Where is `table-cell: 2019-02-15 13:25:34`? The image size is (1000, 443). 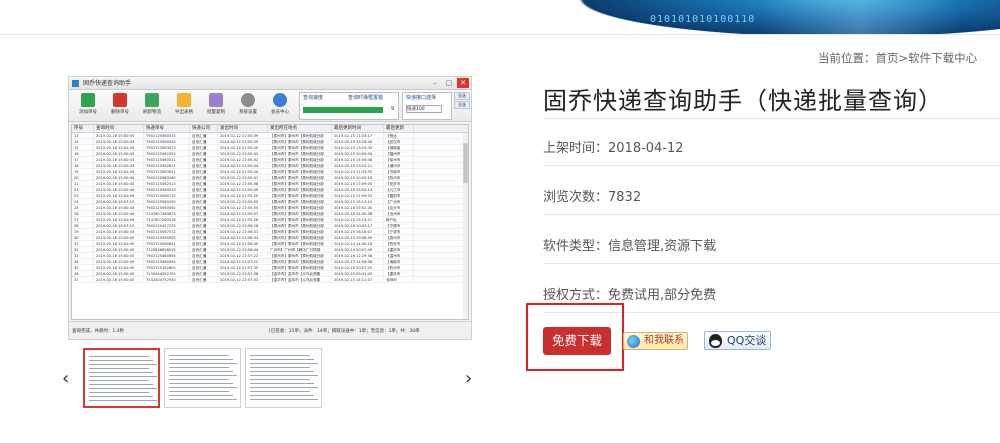 table-cell: 2019-02-15 13:25:34 is located at coordinates (358, 147).